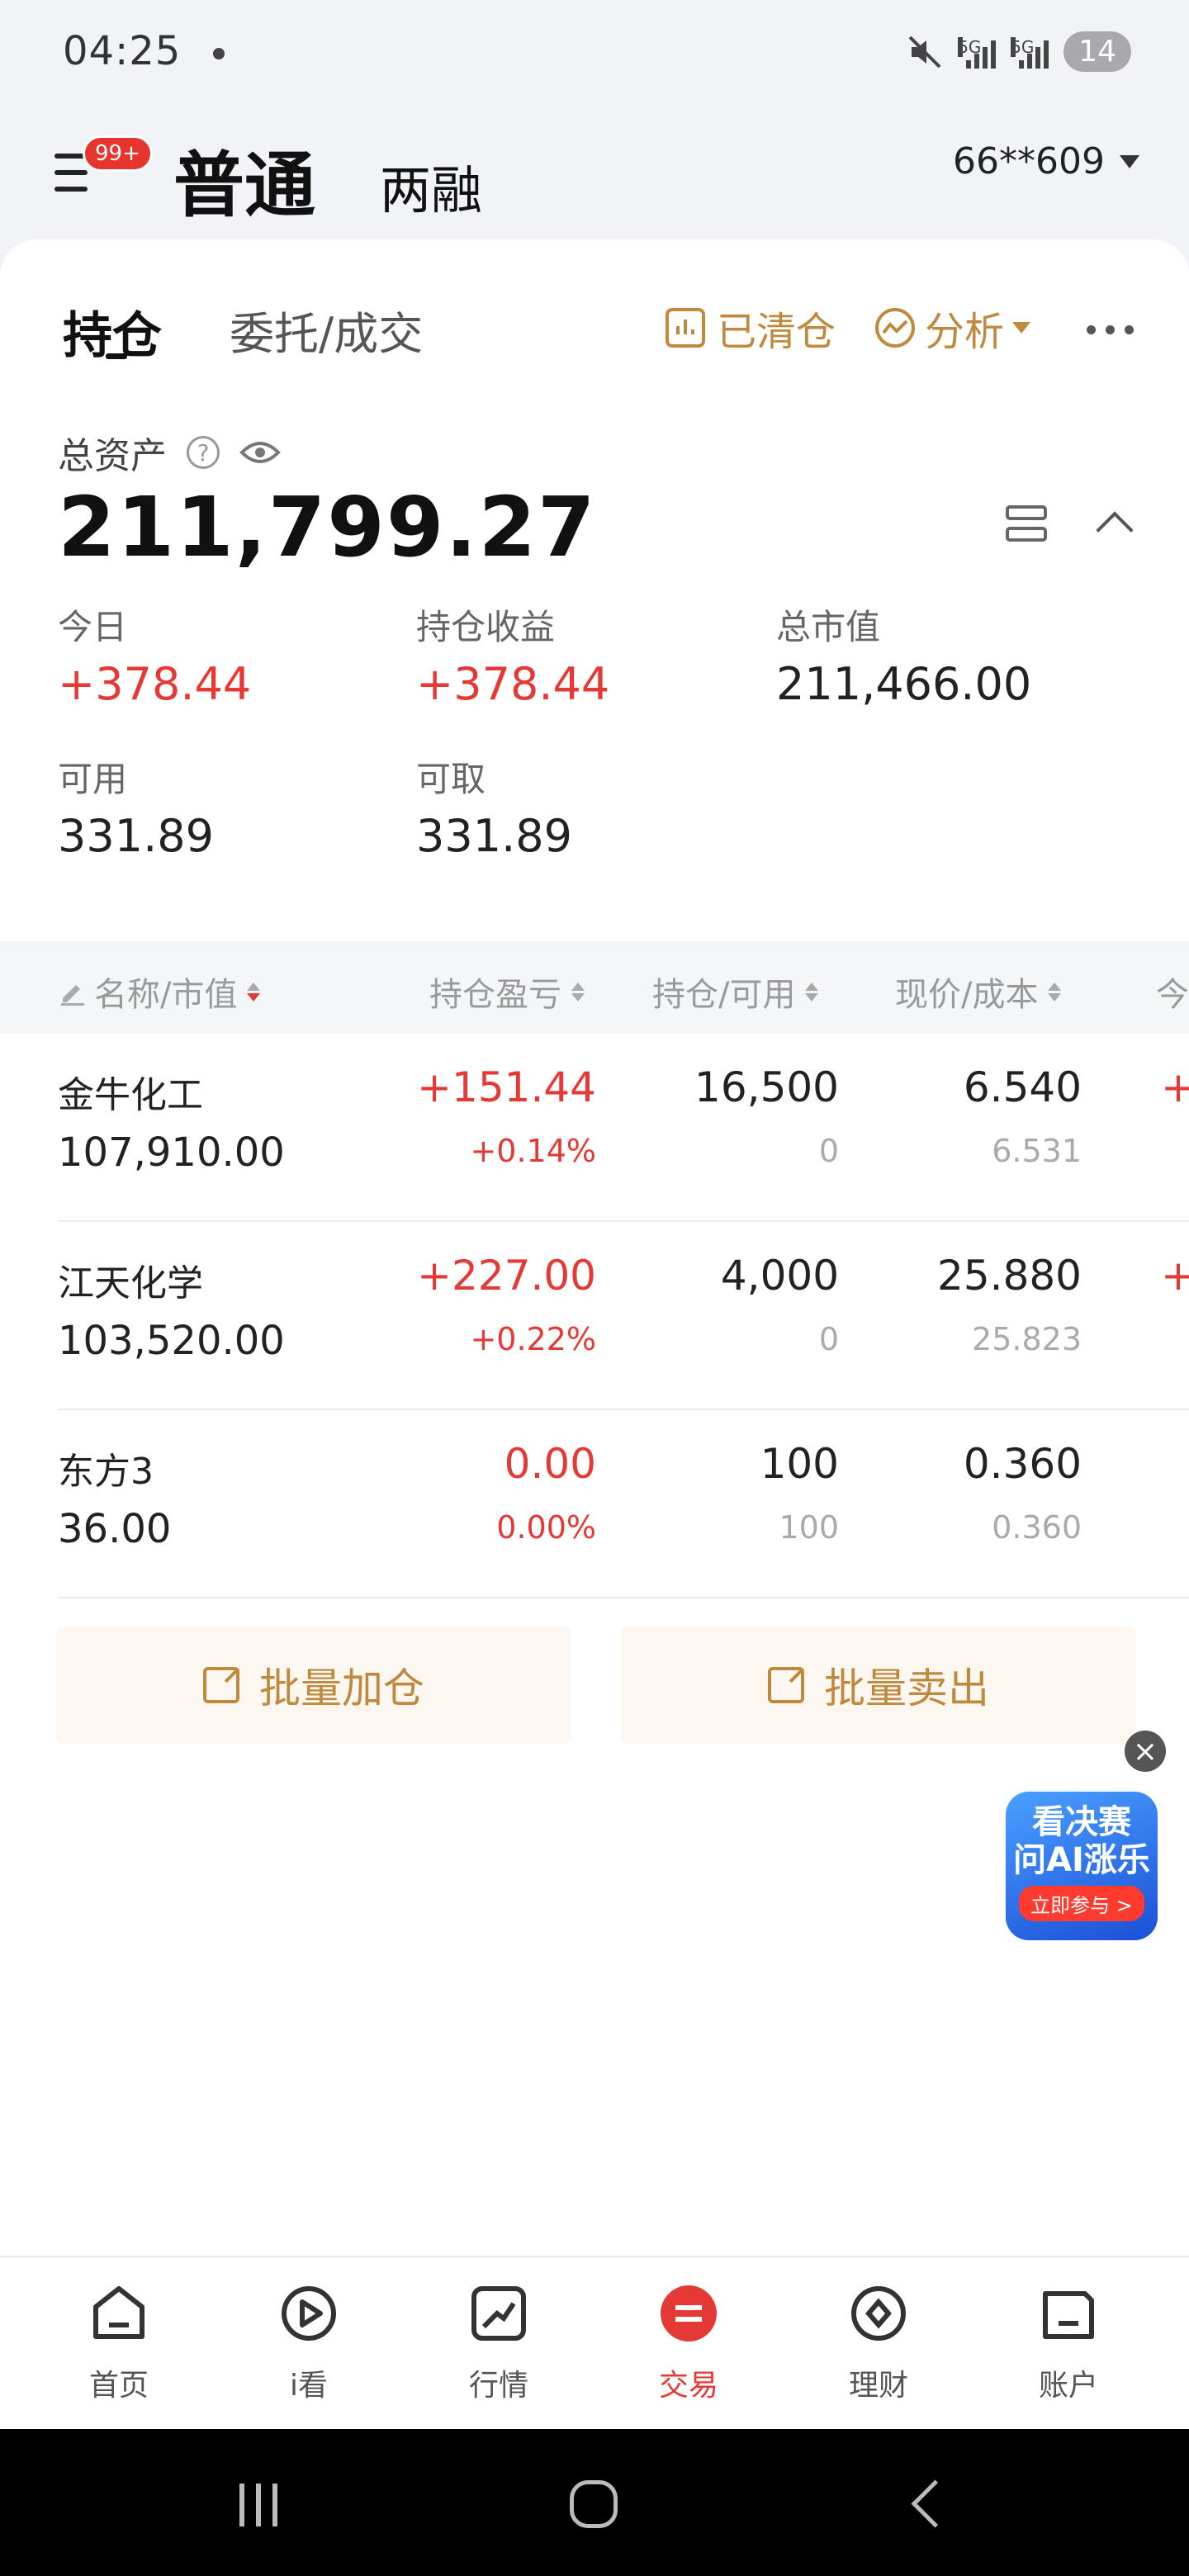  Describe the element at coordinates (1019, 51) in the screenshot. I see `status-icons: 5G 5G 14` at that location.